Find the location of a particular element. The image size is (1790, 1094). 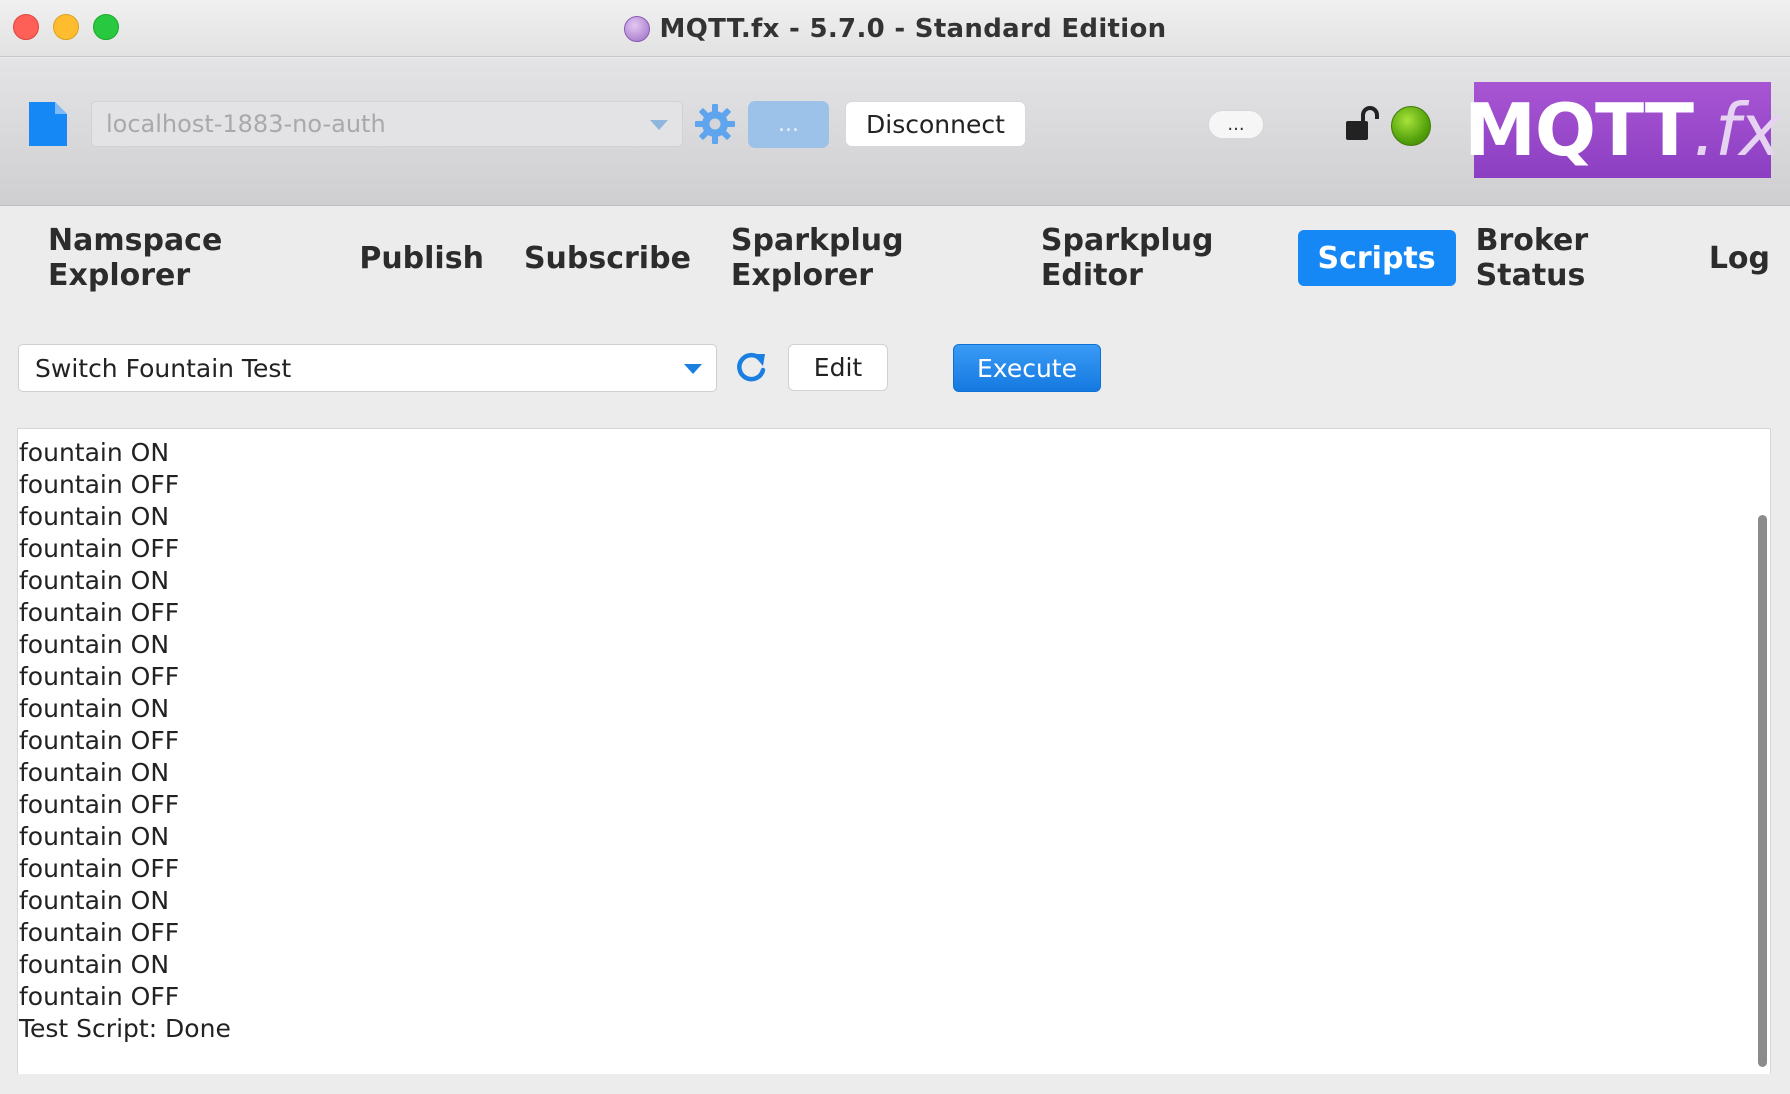

title-bar: MQTT.fx - 5.7.0 - Standard Edition is located at coordinates (895, 28).